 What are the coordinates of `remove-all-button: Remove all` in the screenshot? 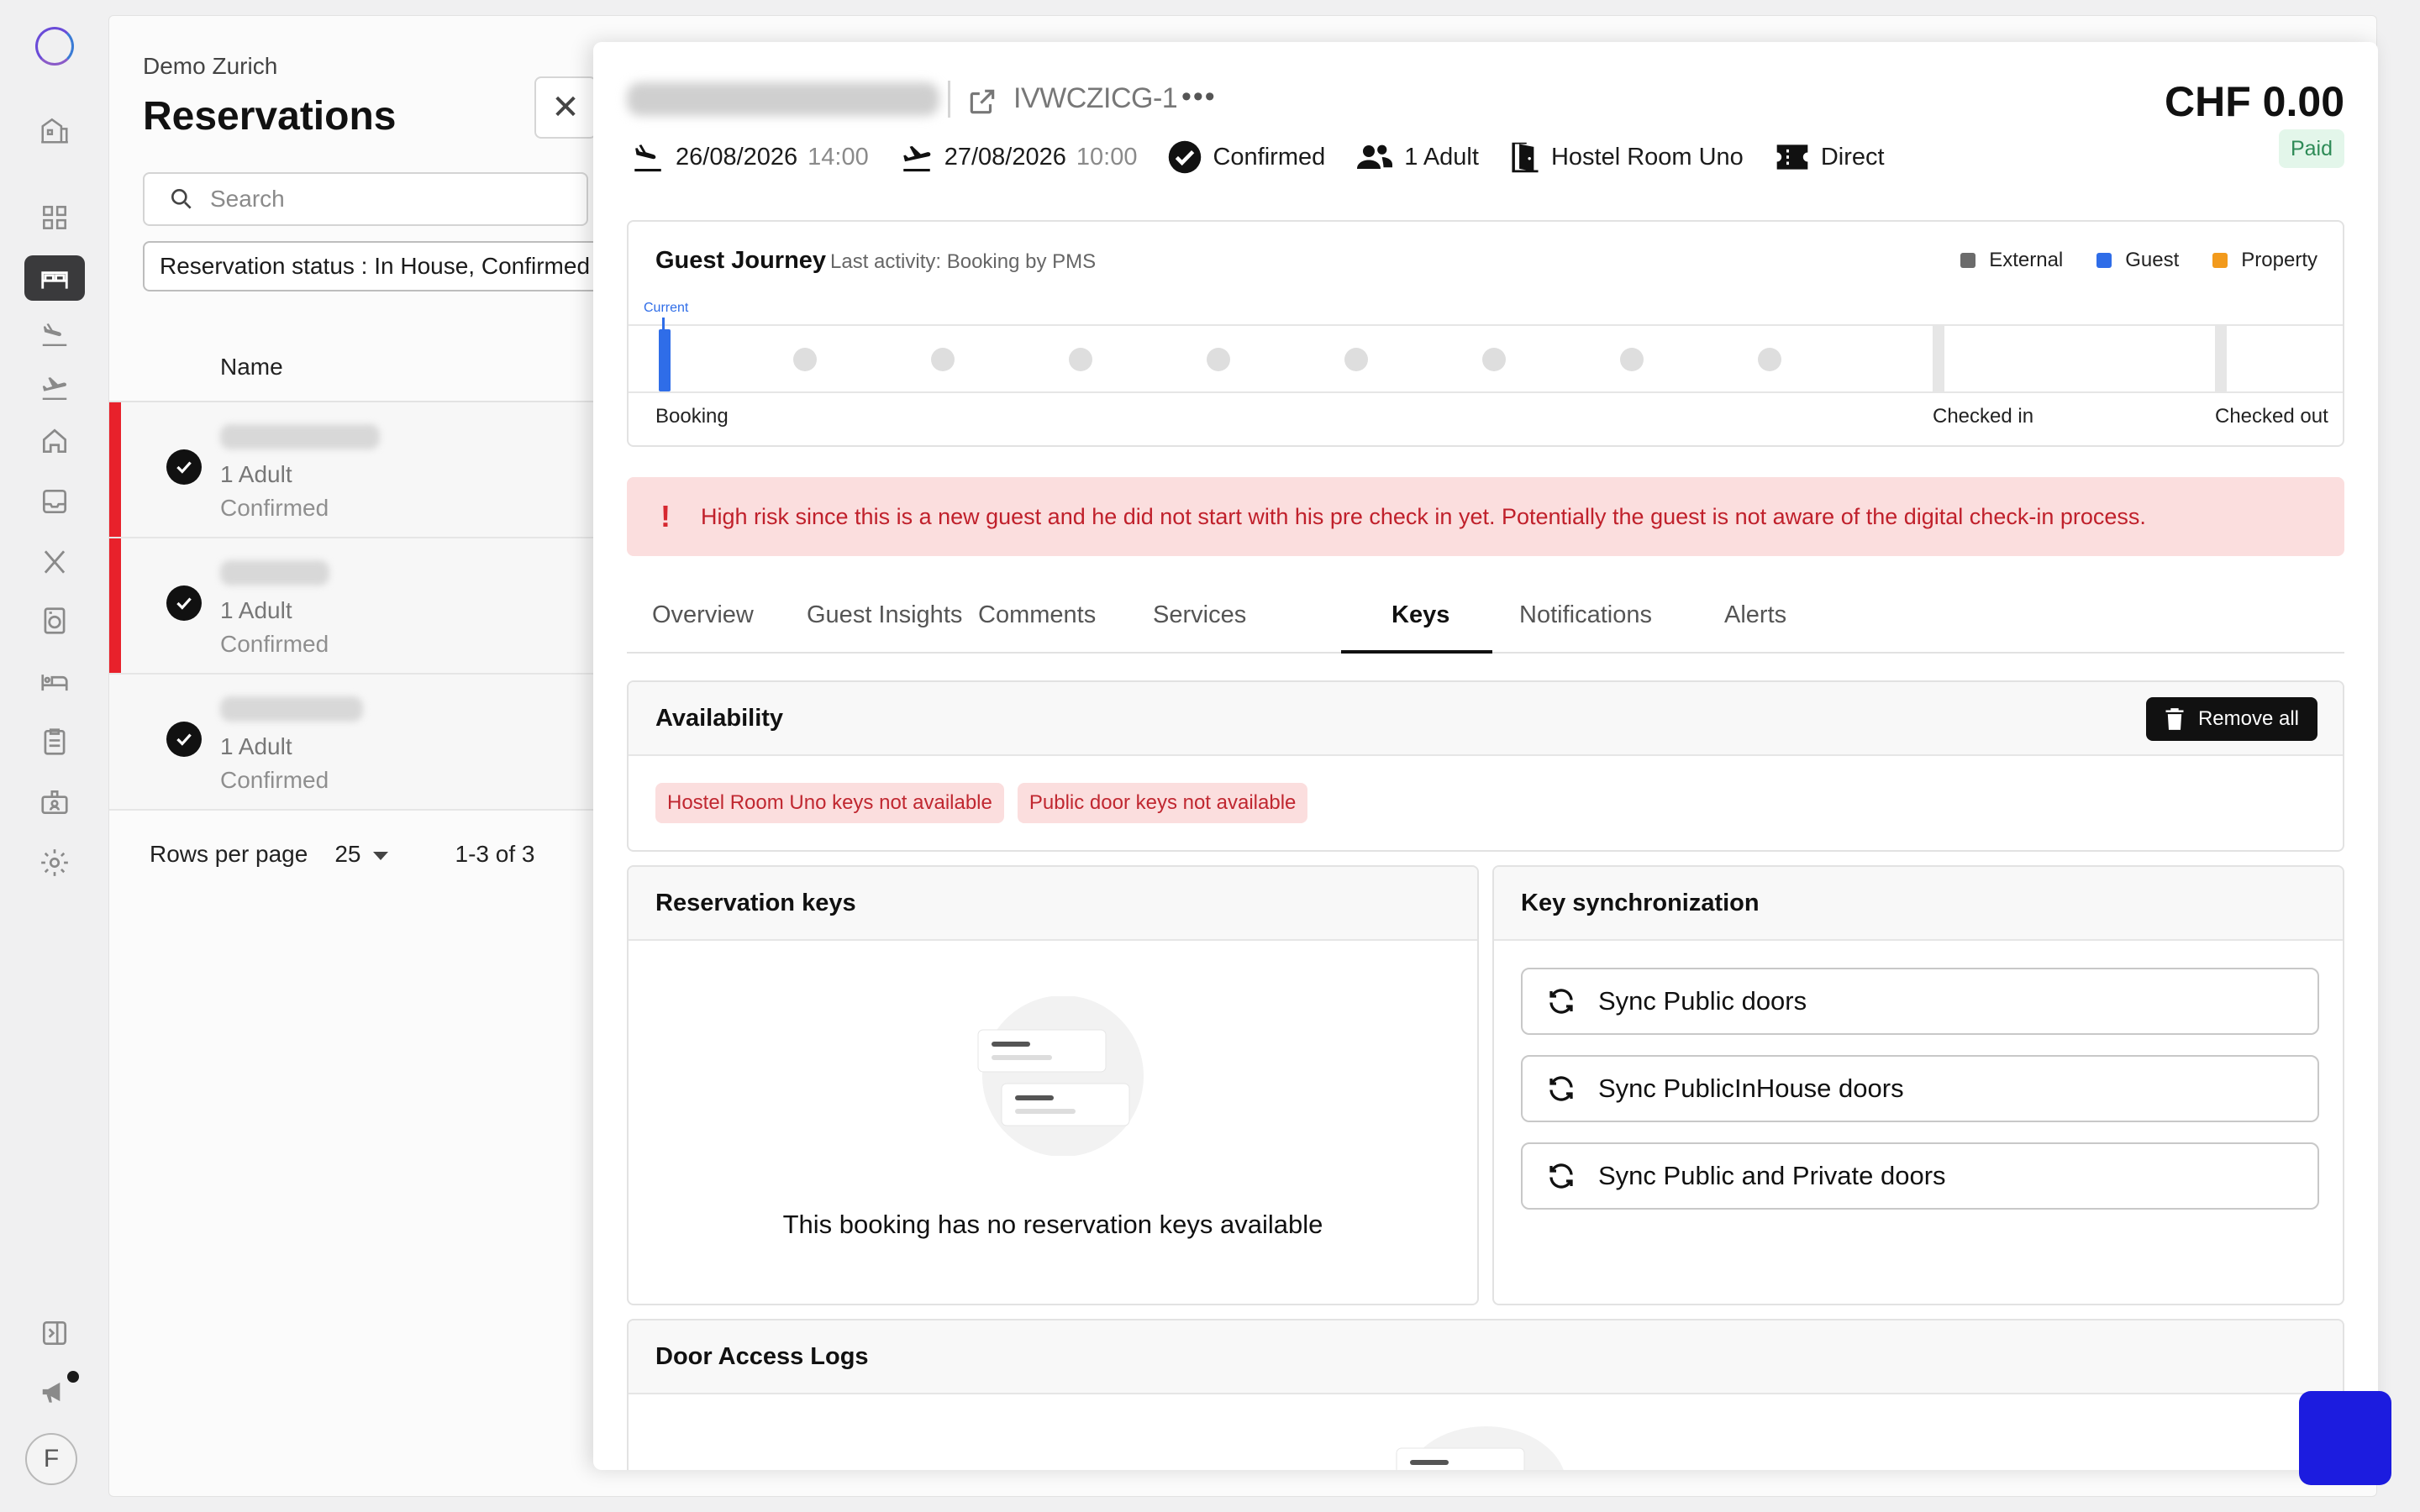 It's located at (2231, 719).